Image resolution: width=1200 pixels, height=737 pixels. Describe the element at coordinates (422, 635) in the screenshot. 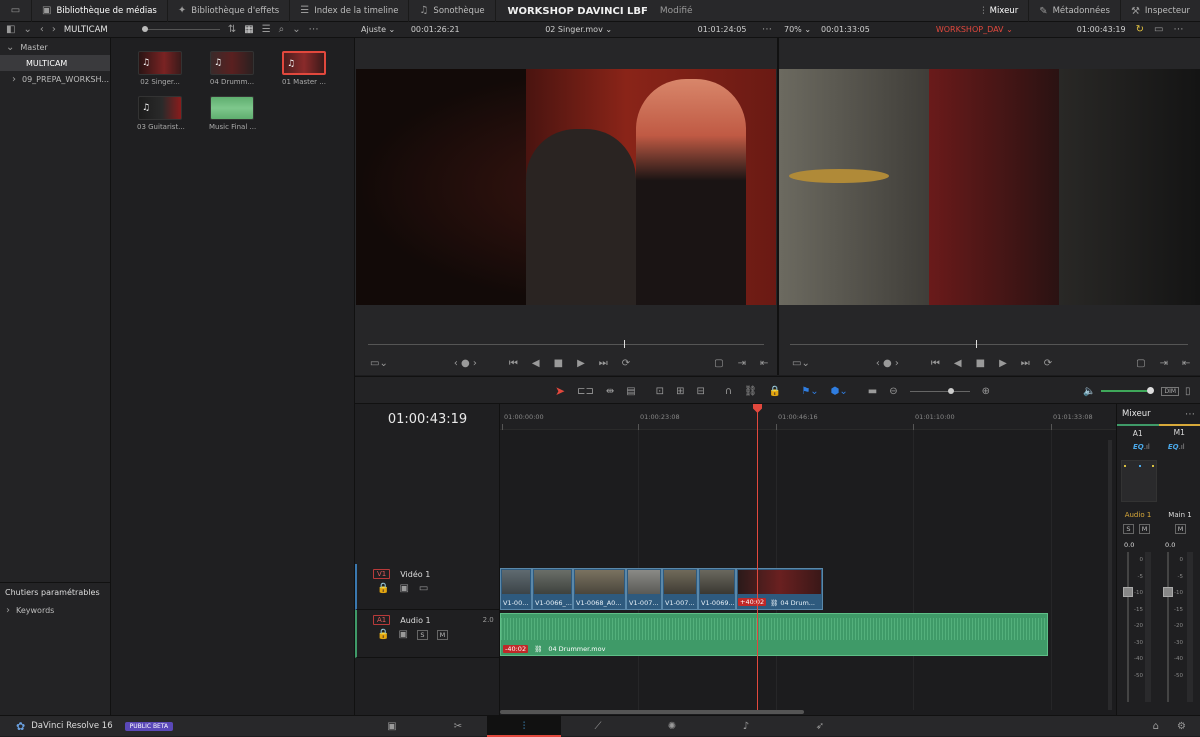

I see `solo-button: S` at that location.